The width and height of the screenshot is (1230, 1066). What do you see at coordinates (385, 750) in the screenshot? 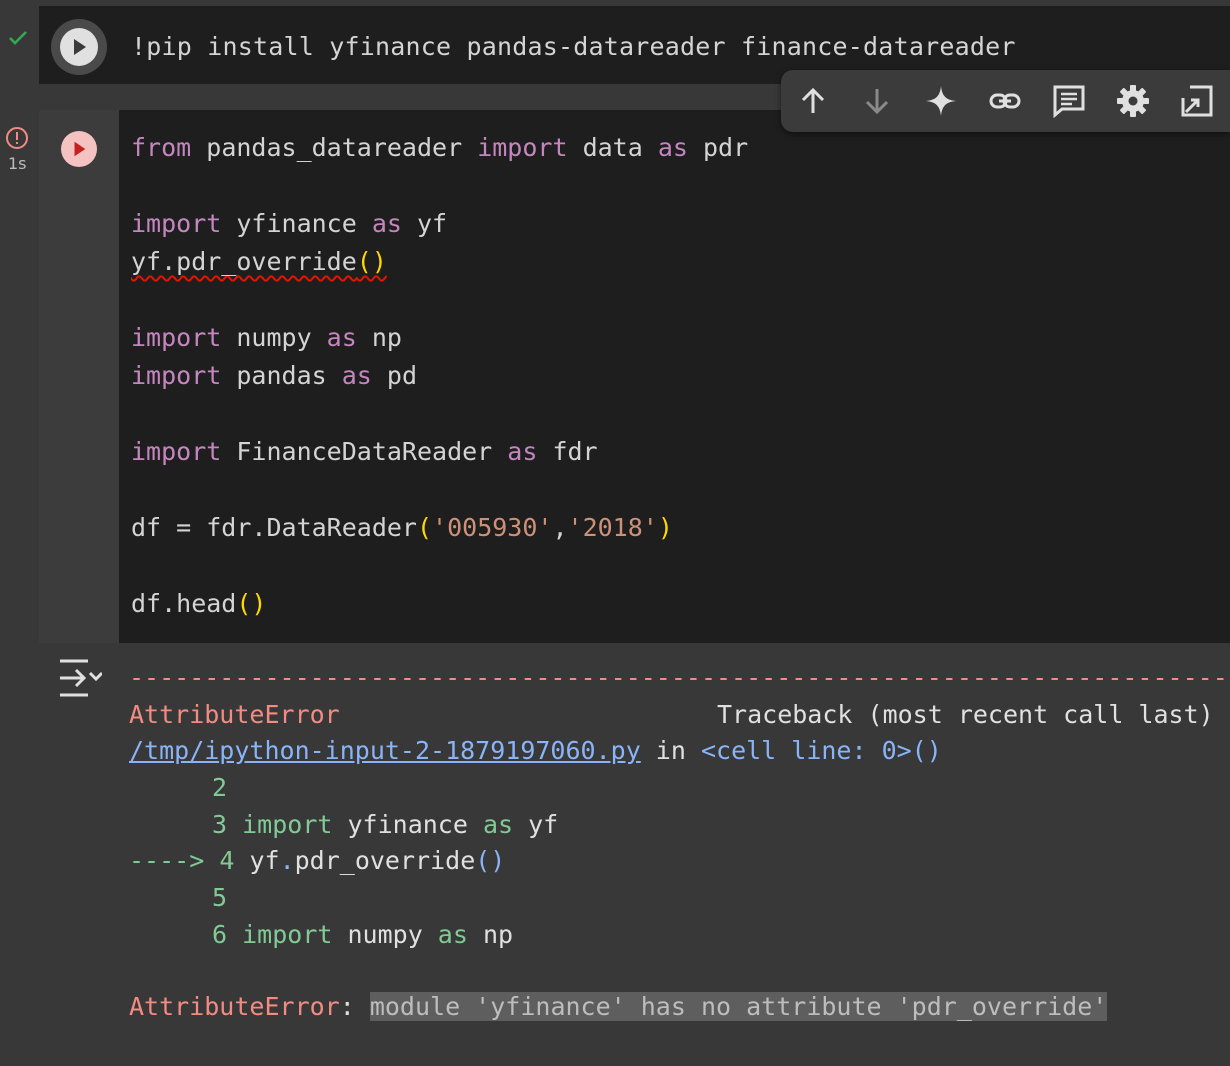
I see `file-link: /tmp/ipython-input-2-1879197060.py` at bounding box center [385, 750].